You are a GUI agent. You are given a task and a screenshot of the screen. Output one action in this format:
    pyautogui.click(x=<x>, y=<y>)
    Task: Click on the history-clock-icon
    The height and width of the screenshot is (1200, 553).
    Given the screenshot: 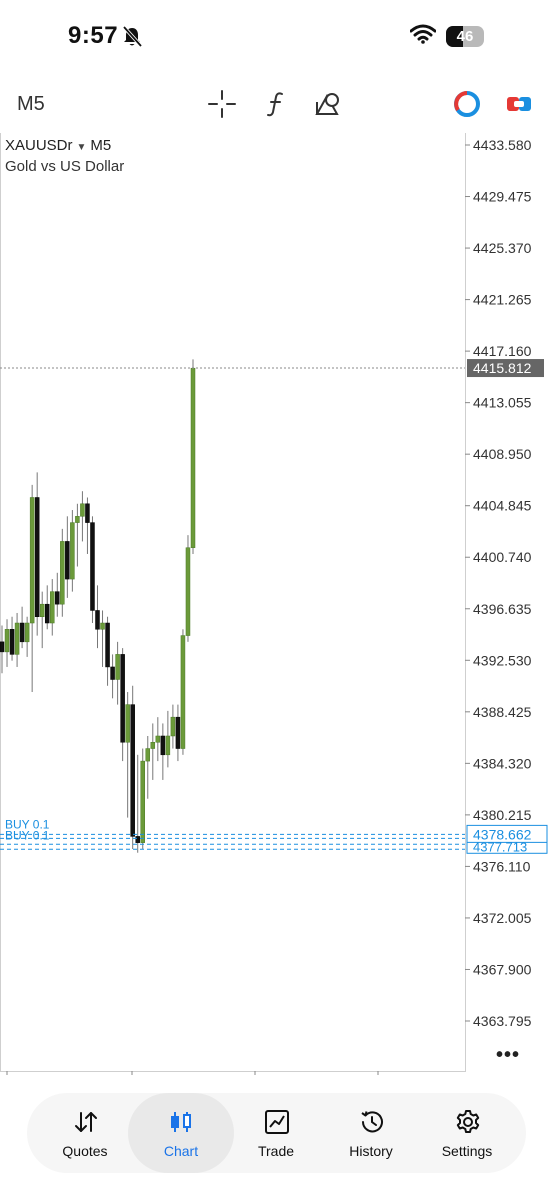 What is the action you would take?
    pyautogui.click(x=372, y=1122)
    